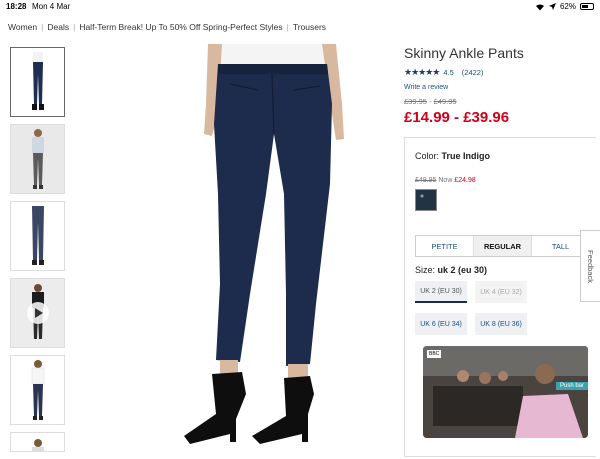  I want to click on video-overlay-text: Push bar, so click(571, 386).